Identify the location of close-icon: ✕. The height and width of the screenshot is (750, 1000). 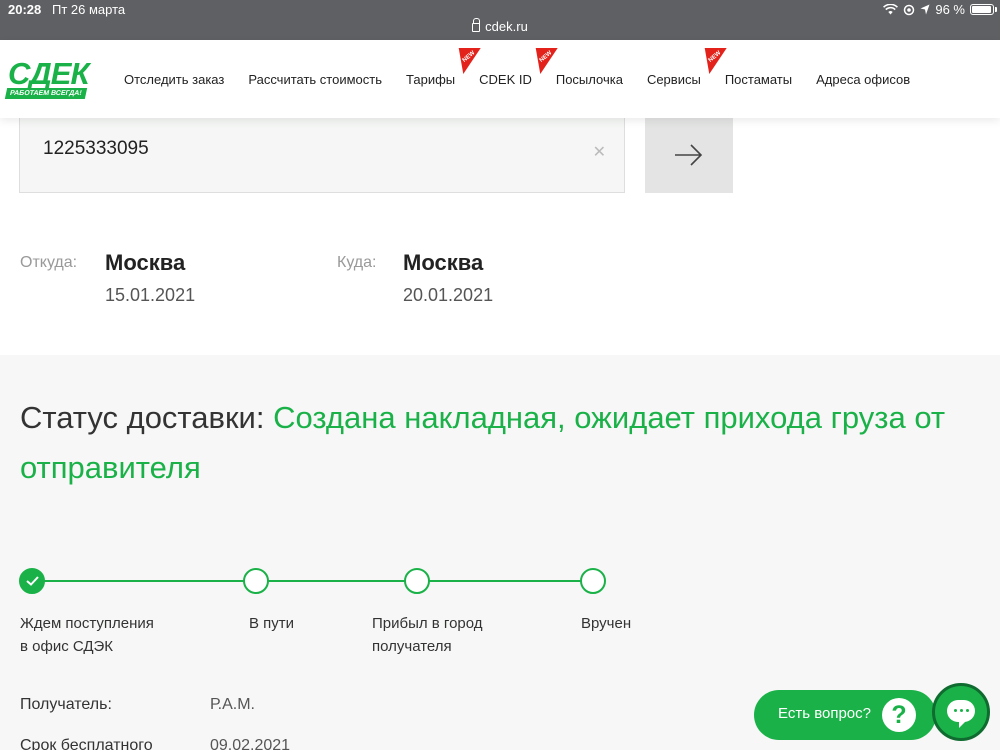
(599, 152).